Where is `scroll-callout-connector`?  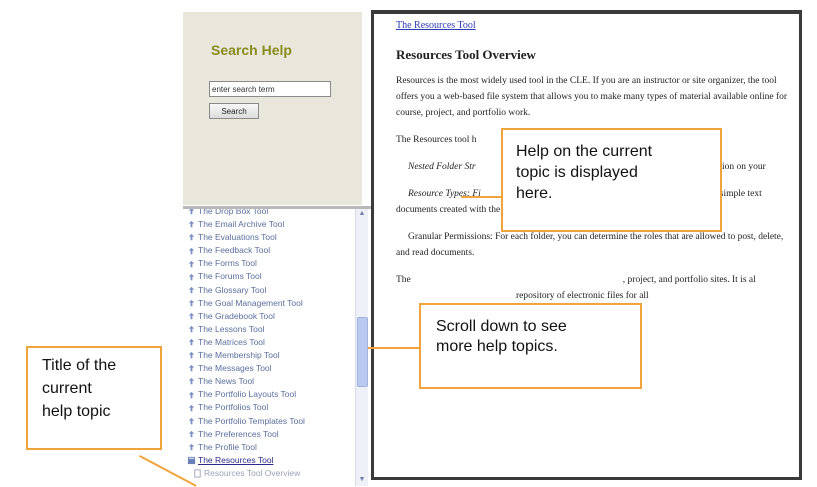
scroll-callout-connector is located at coordinates (393, 348).